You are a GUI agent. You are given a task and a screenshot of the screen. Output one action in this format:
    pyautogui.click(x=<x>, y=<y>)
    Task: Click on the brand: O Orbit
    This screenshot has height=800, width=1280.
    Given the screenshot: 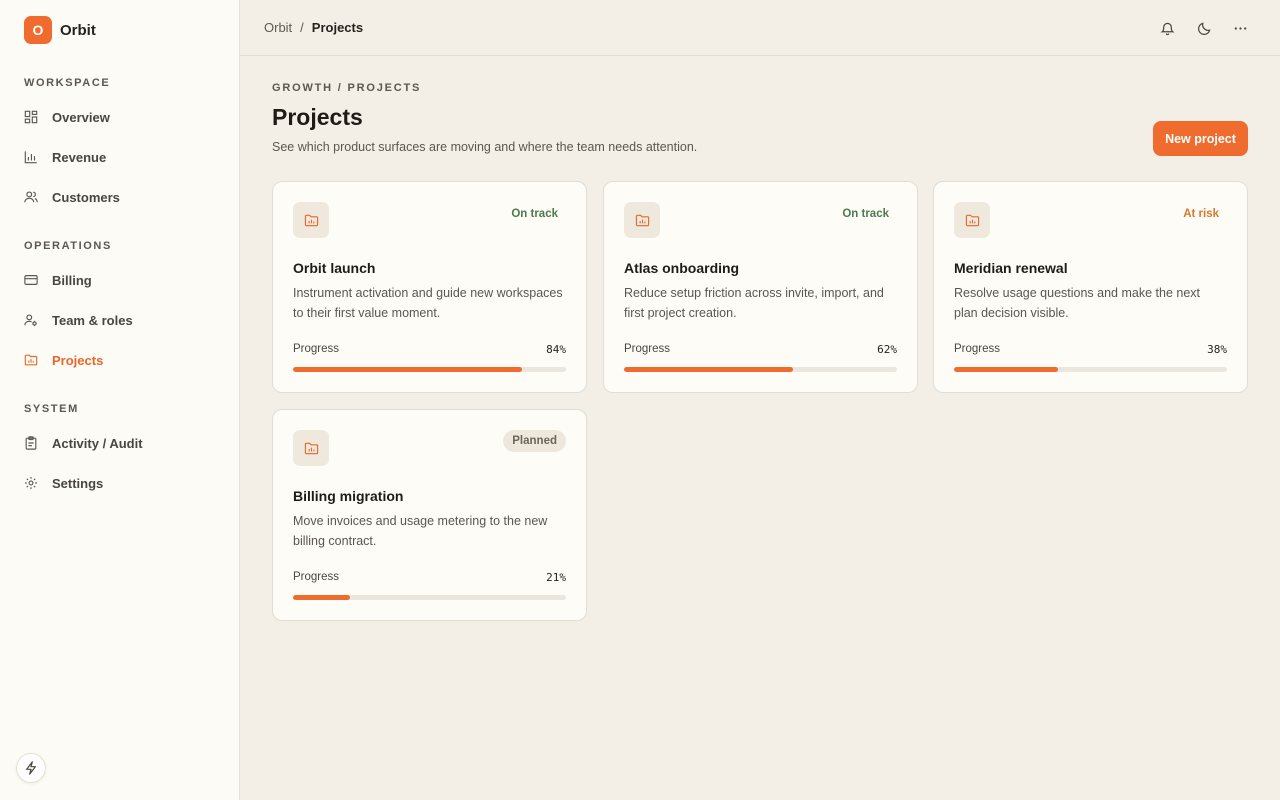 What is the action you would take?
    pyautogui.click(x=60, y=30)
    